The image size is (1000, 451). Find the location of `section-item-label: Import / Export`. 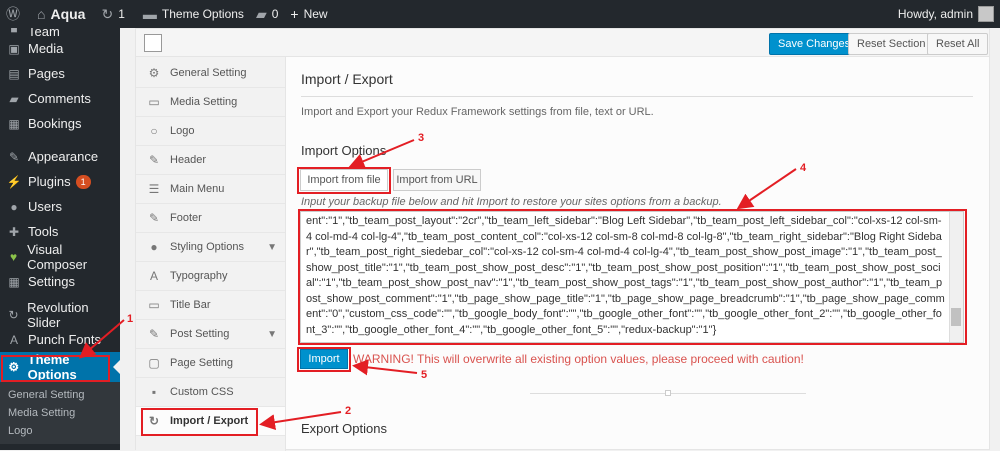

section-item-label: Import / Export is located at coordinates (209, 421).